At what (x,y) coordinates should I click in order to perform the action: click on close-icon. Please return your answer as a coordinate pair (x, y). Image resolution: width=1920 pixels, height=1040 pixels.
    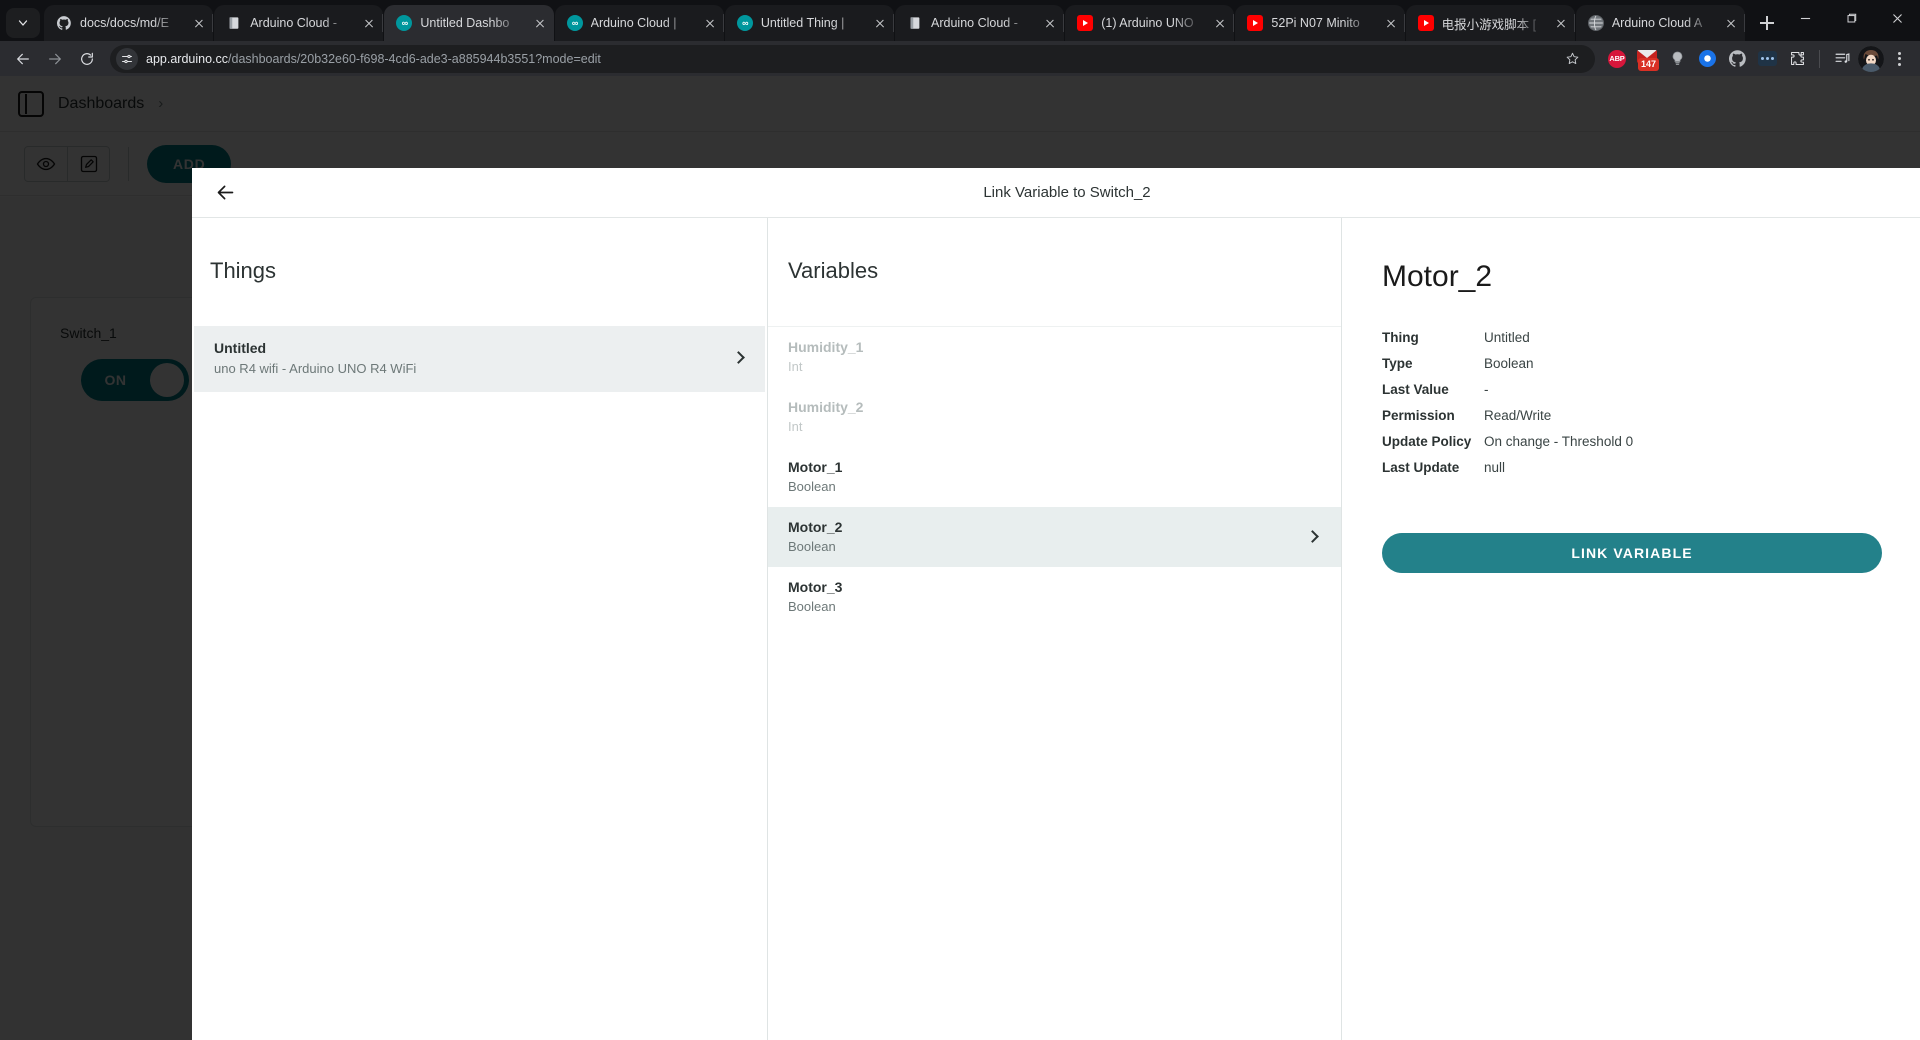
    Looking at the image, I should click on (1897, 18).